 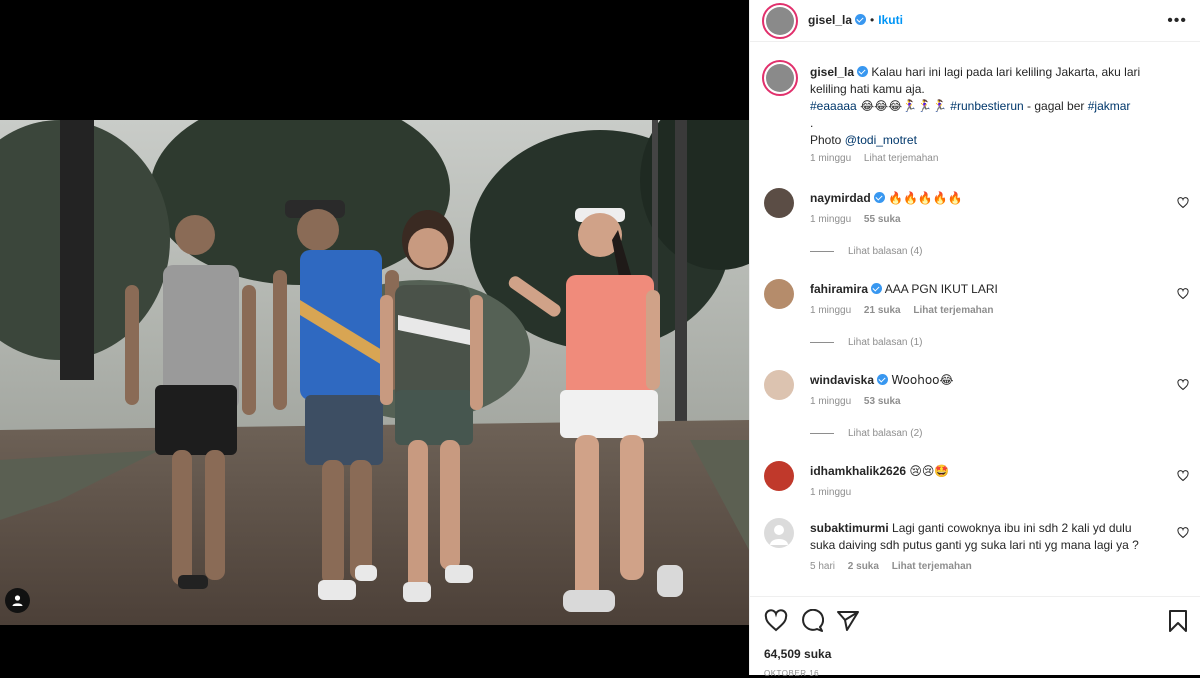 I want to click on caption-text-part: - gagal ber, so click(x=1055, y=106).